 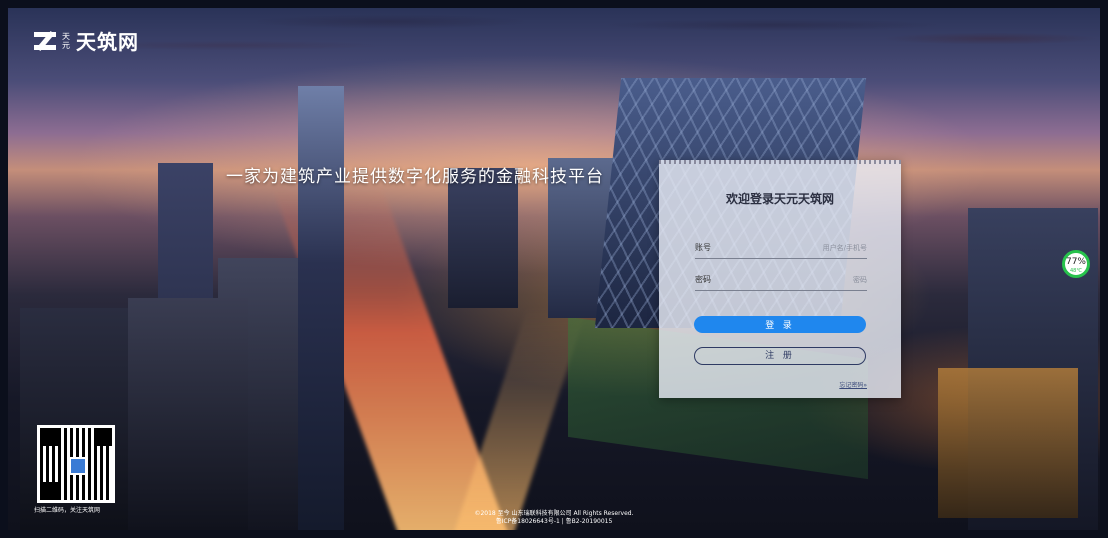 What do you see at coordinates (780, 356) in the screenshot?
I see `register-button: 注 册` at bounding box center [780, 356].